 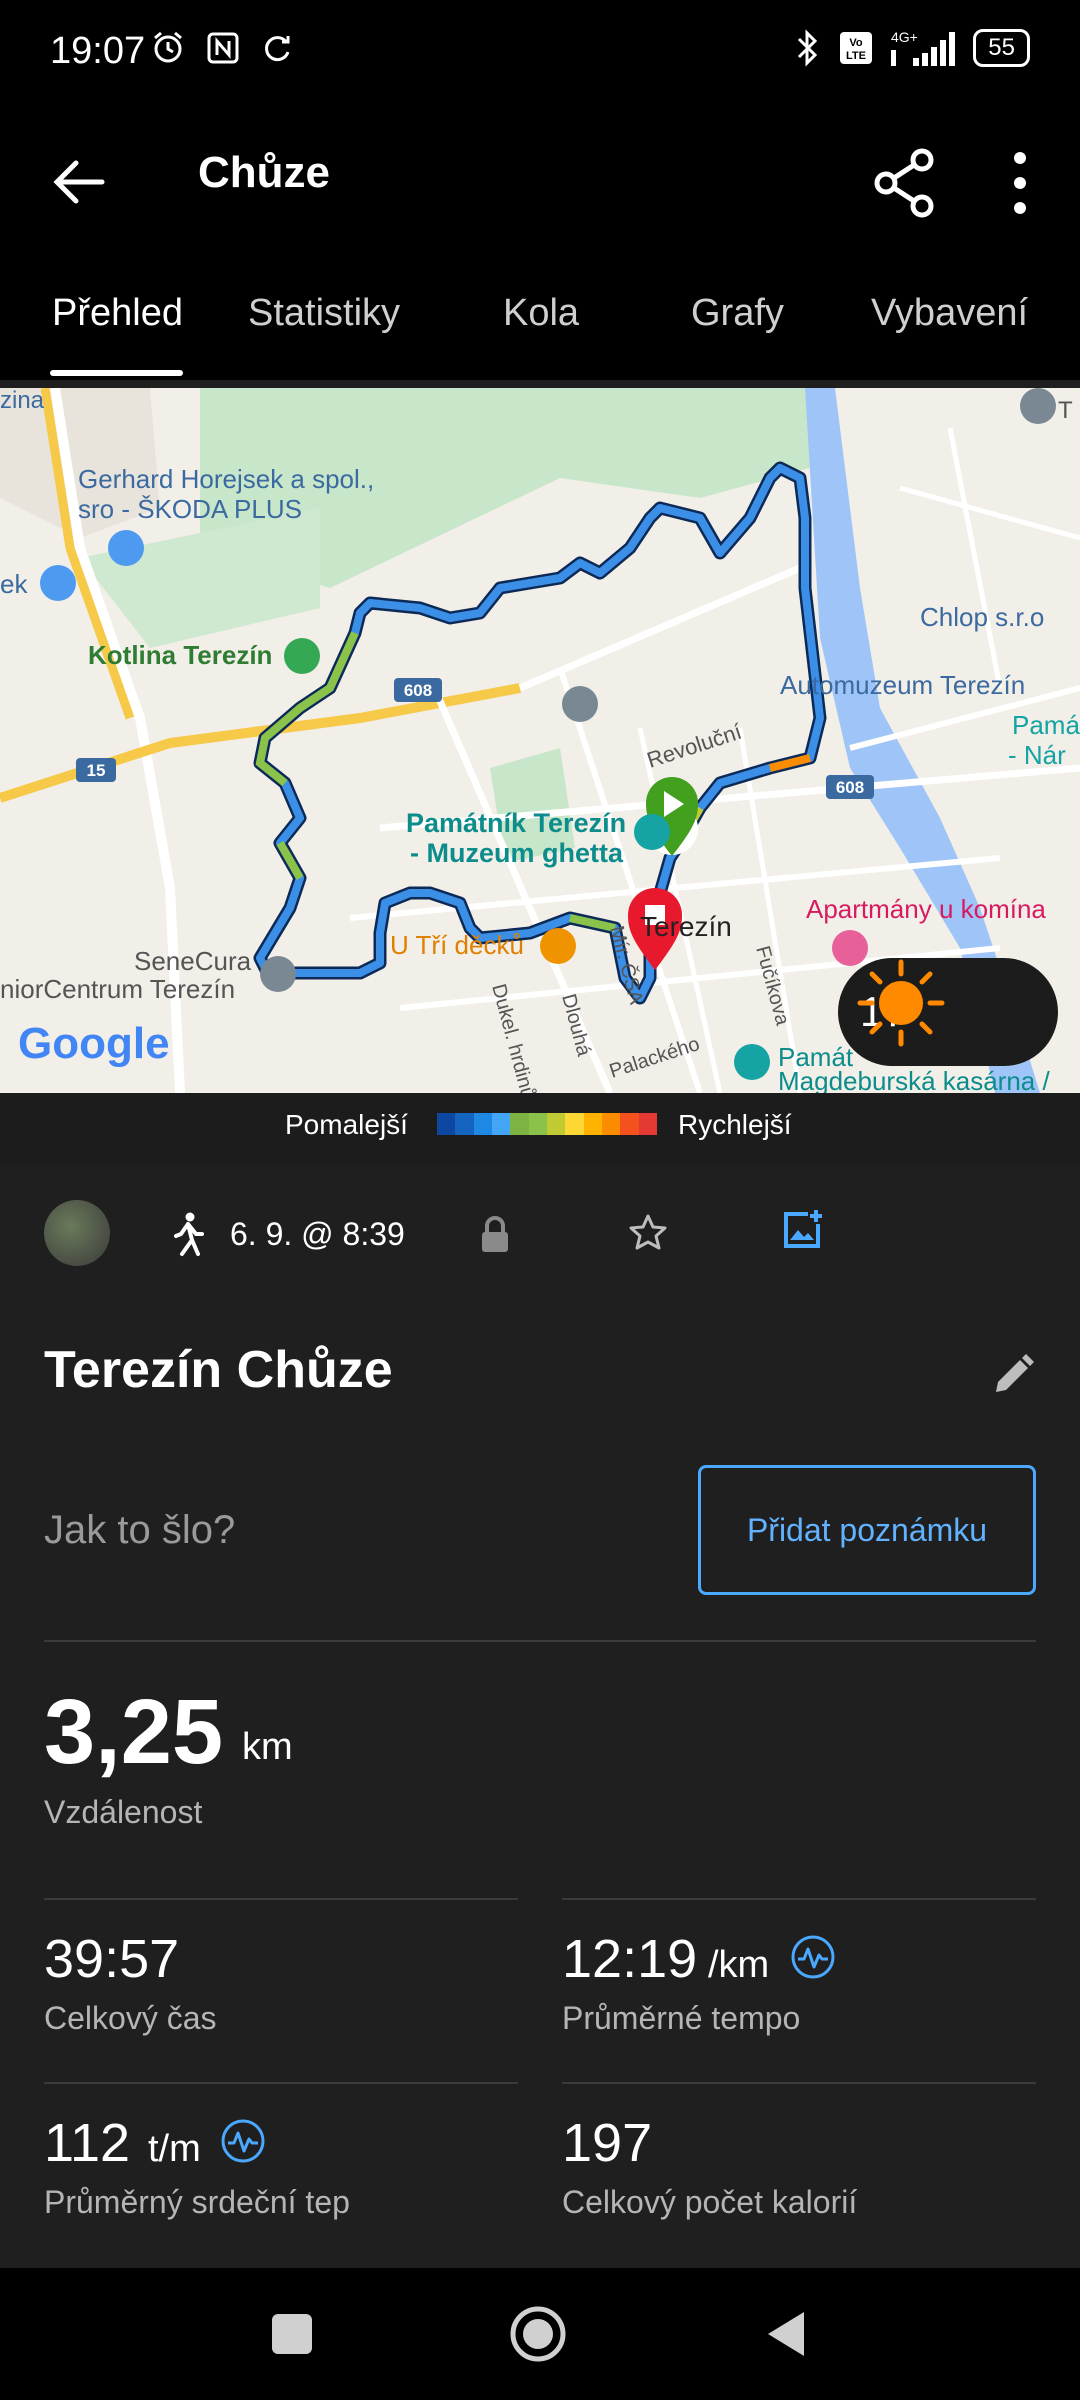 I want to click on tab-bar: Přehled Statistiky Kola Grafy Vybavení, so click(x=540, y=325).